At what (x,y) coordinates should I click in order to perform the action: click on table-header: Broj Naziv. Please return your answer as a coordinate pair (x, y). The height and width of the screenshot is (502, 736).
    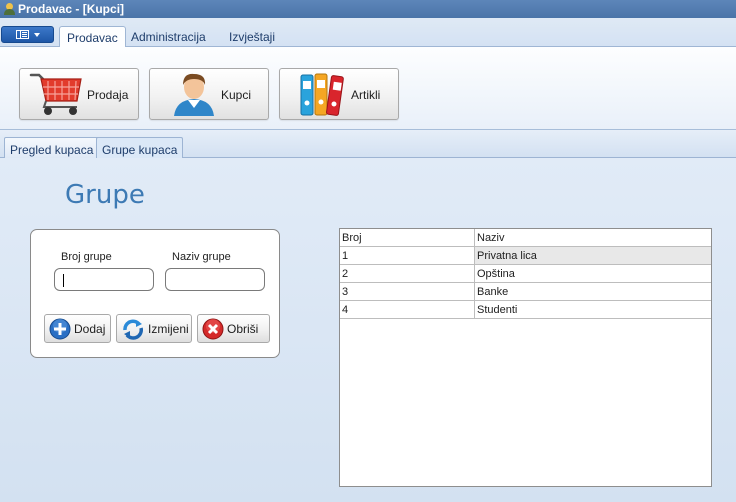
    Looking at the image, I should click on (525, 238).